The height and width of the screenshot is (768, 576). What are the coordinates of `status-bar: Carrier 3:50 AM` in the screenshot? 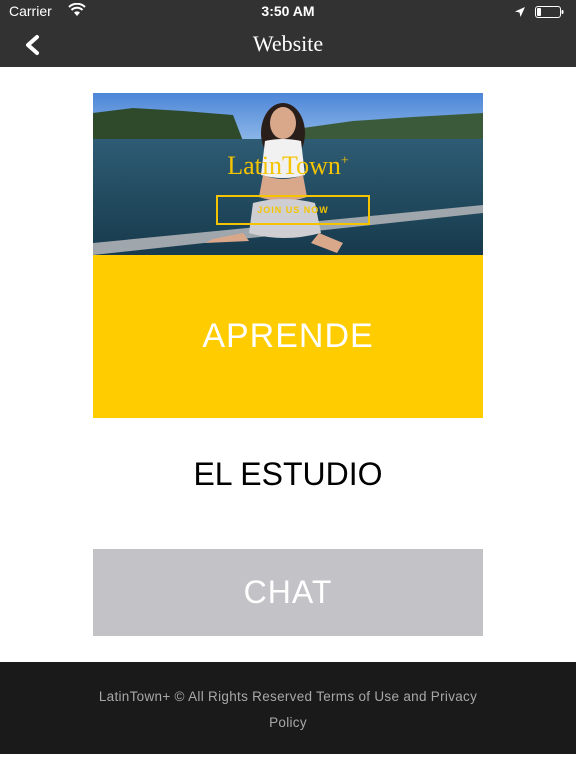 It's located at (288, 11).